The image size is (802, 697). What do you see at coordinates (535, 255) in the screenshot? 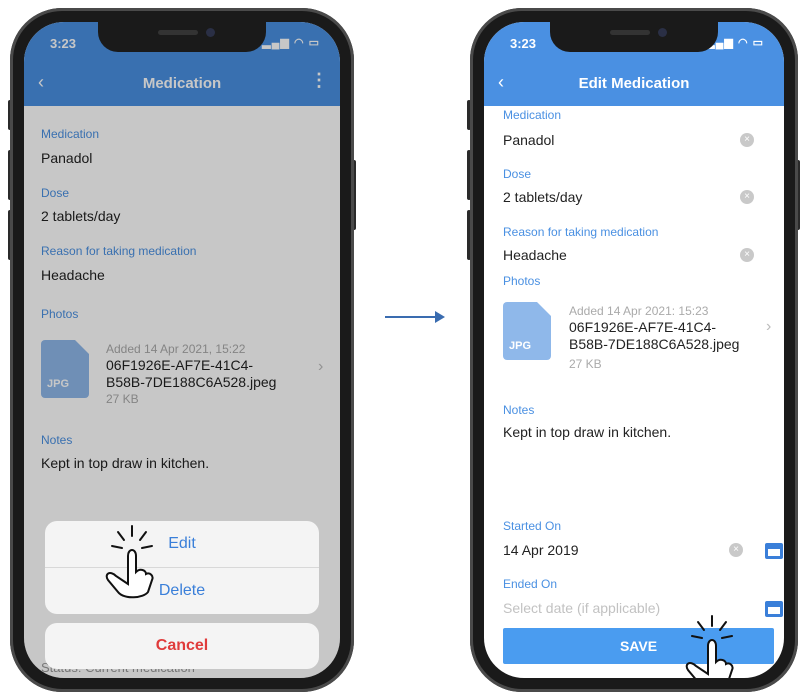
I see `reason-input: Headache` at bounding box center [535, 255].